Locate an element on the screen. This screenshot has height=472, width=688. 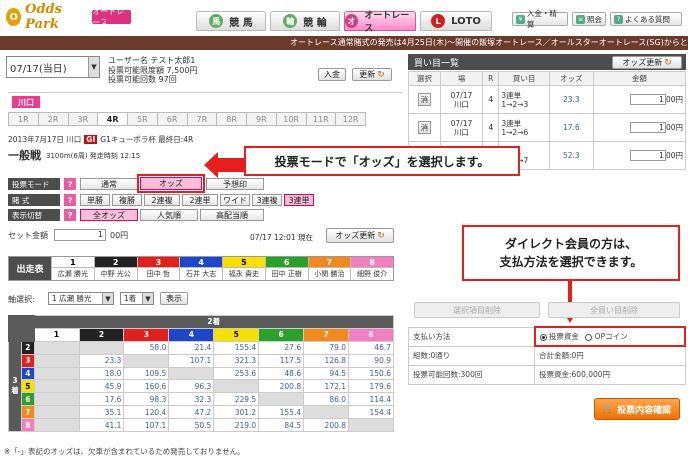
tab-race-3: 3R is located at coordinates (83, 119).